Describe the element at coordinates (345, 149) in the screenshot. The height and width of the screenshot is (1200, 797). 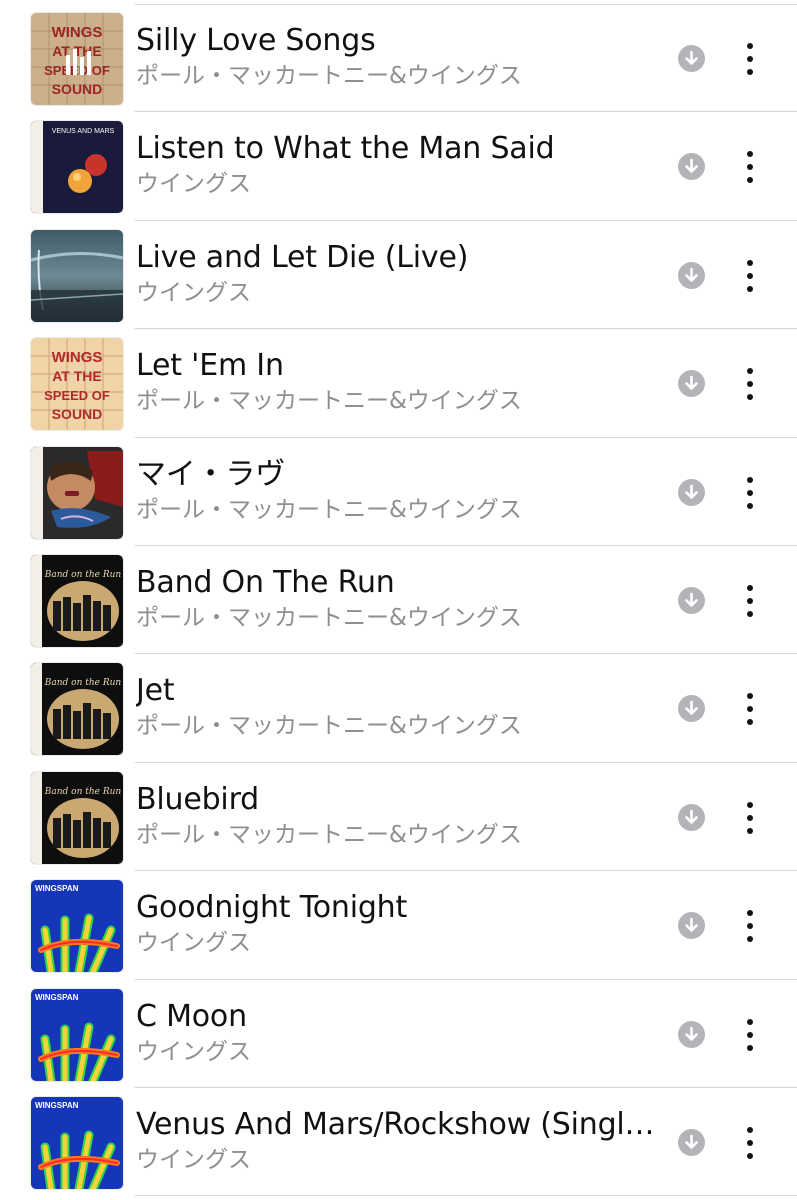
I see `song-title: Listen to What the Man Said` at that location.